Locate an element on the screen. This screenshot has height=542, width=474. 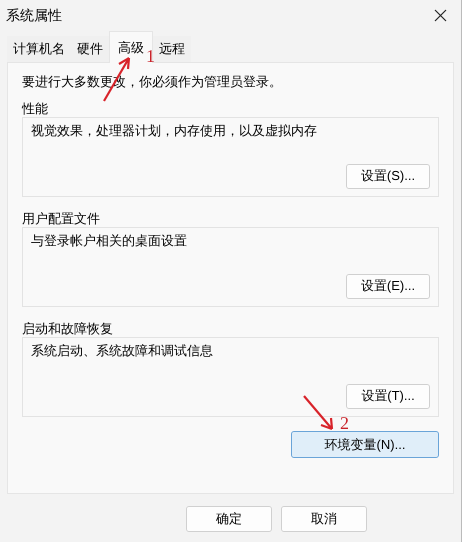
step-number: 1 is located at coordinates (150, 56).